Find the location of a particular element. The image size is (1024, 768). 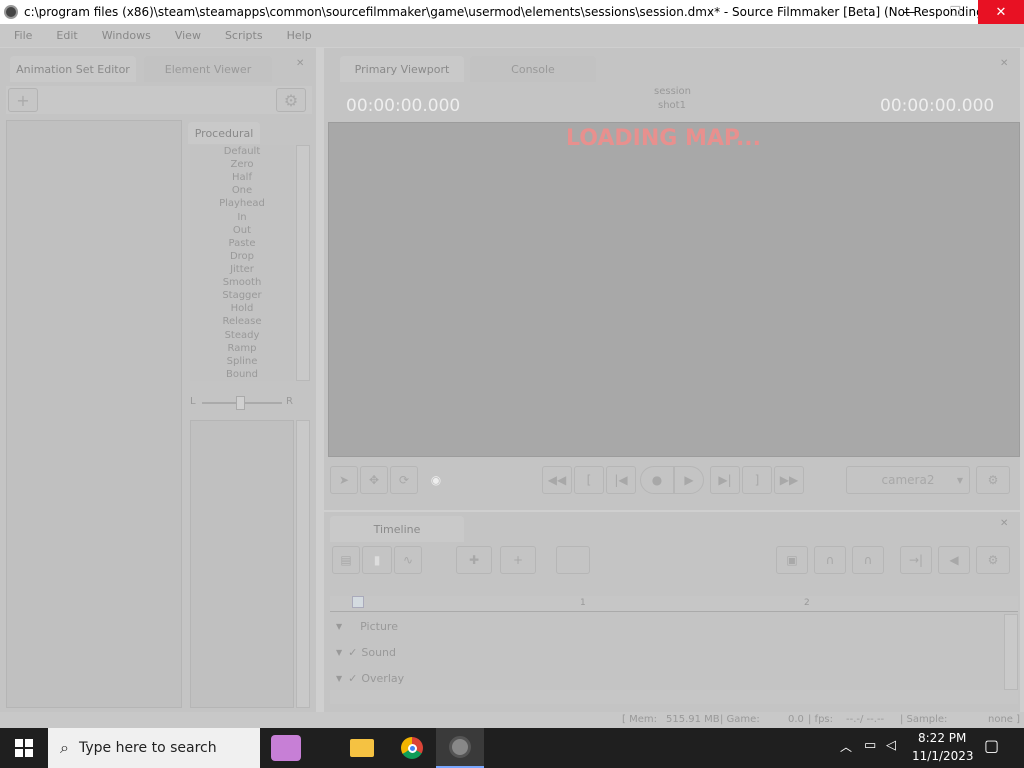

menu-help: Help is located at coordinates (297, 35).